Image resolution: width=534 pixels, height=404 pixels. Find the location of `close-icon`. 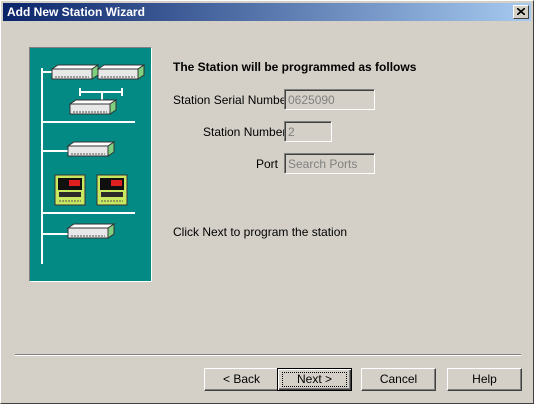

close-icon is located at coordinates (521, 11).